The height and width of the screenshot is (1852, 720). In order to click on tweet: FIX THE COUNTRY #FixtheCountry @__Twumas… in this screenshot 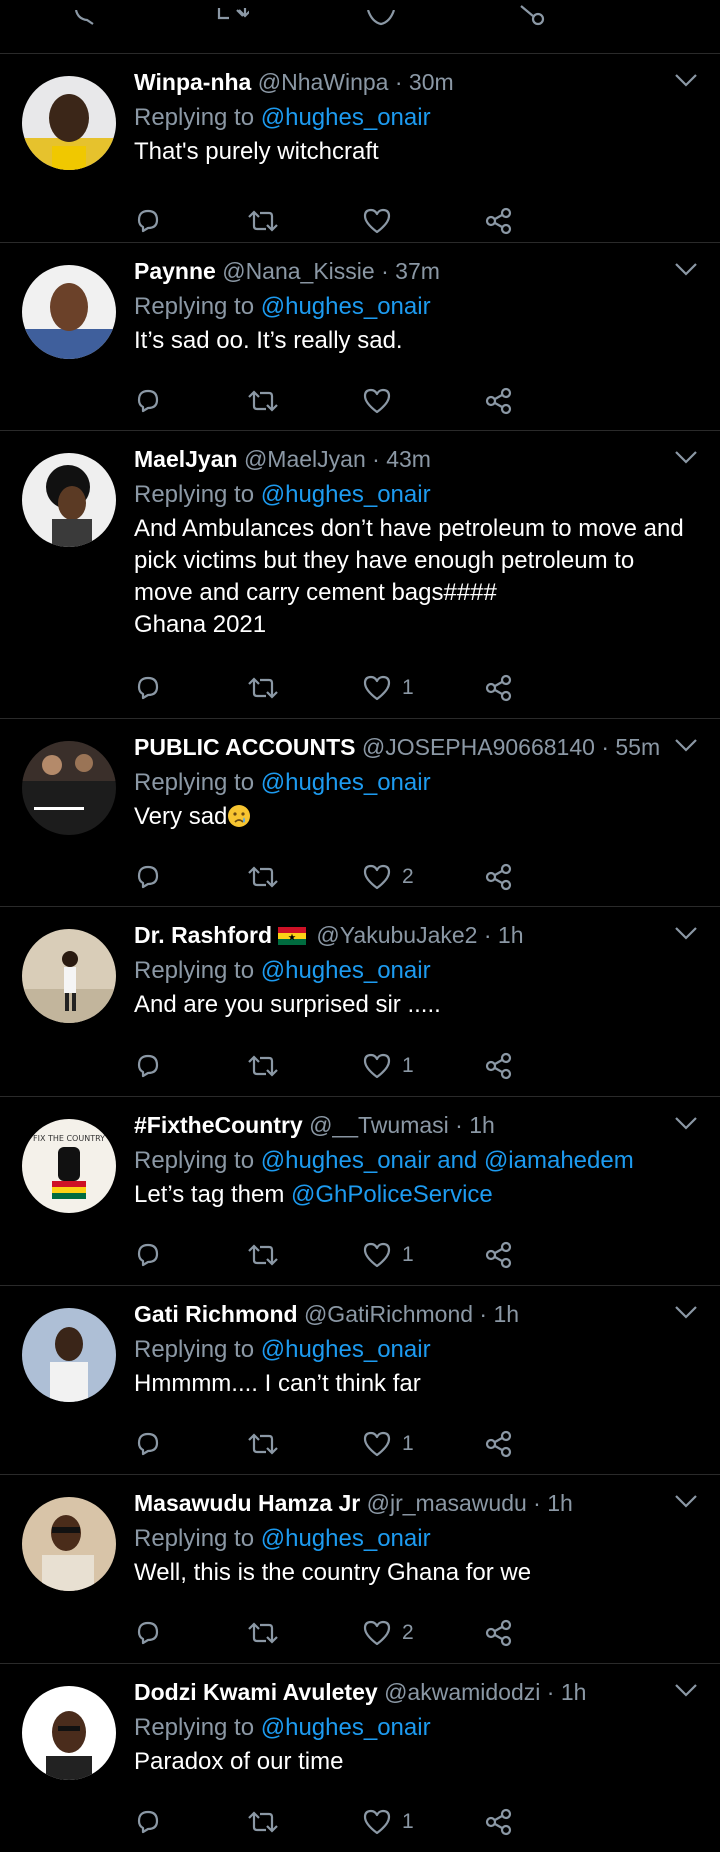, I will do `click(360, 1191)`.